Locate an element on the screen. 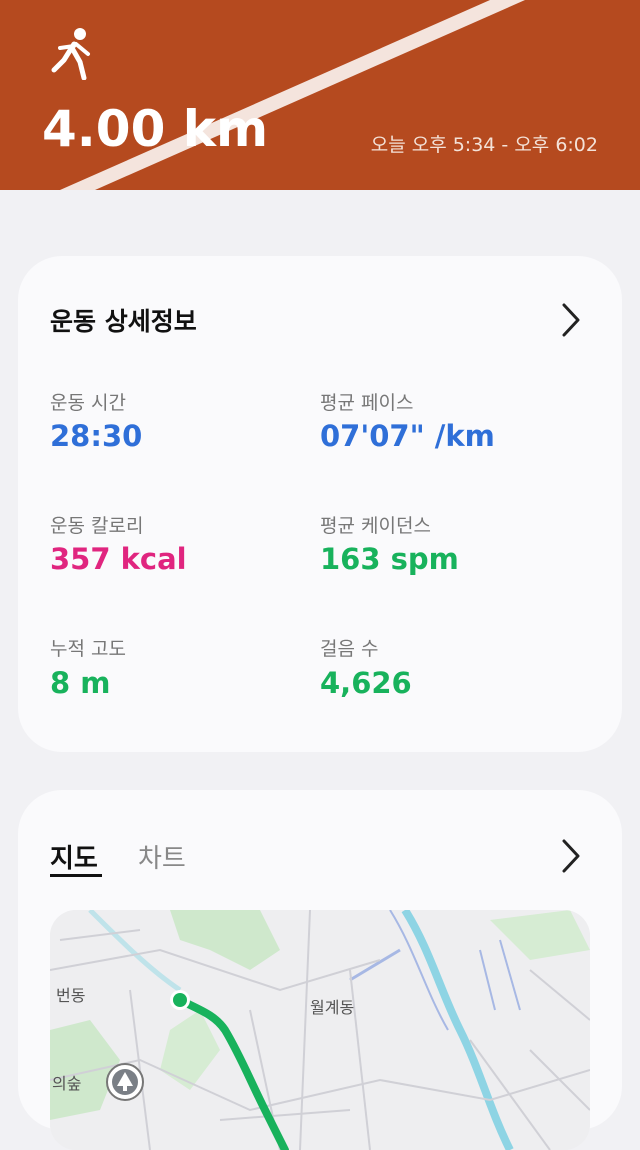 The height and width of the screenshot is (1150, 640). details-title: 운동 상세정보 is located at coordinates (123, 321).